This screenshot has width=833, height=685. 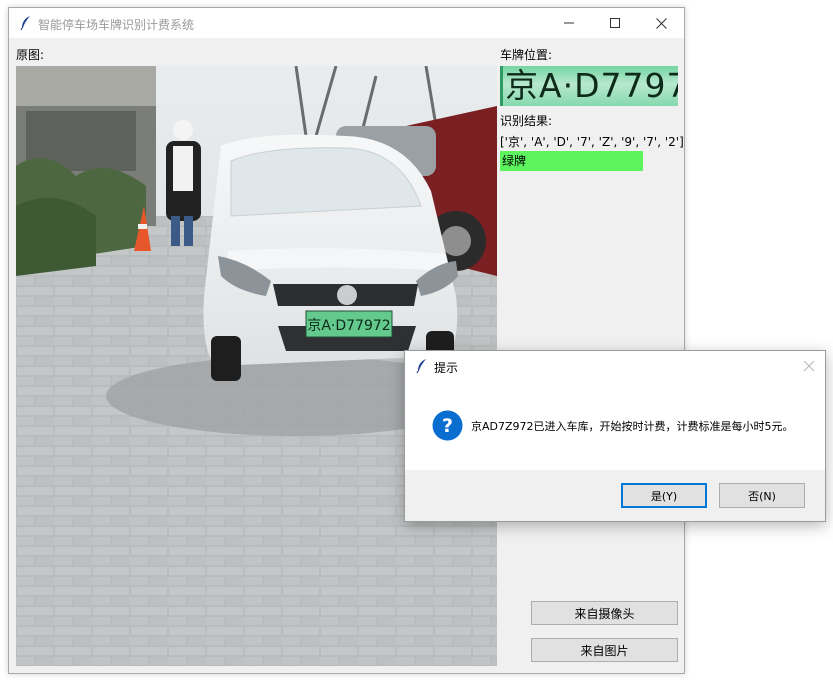 I want to click on plate-crop-image: 京A·D77972, so click(x=589, y=86).